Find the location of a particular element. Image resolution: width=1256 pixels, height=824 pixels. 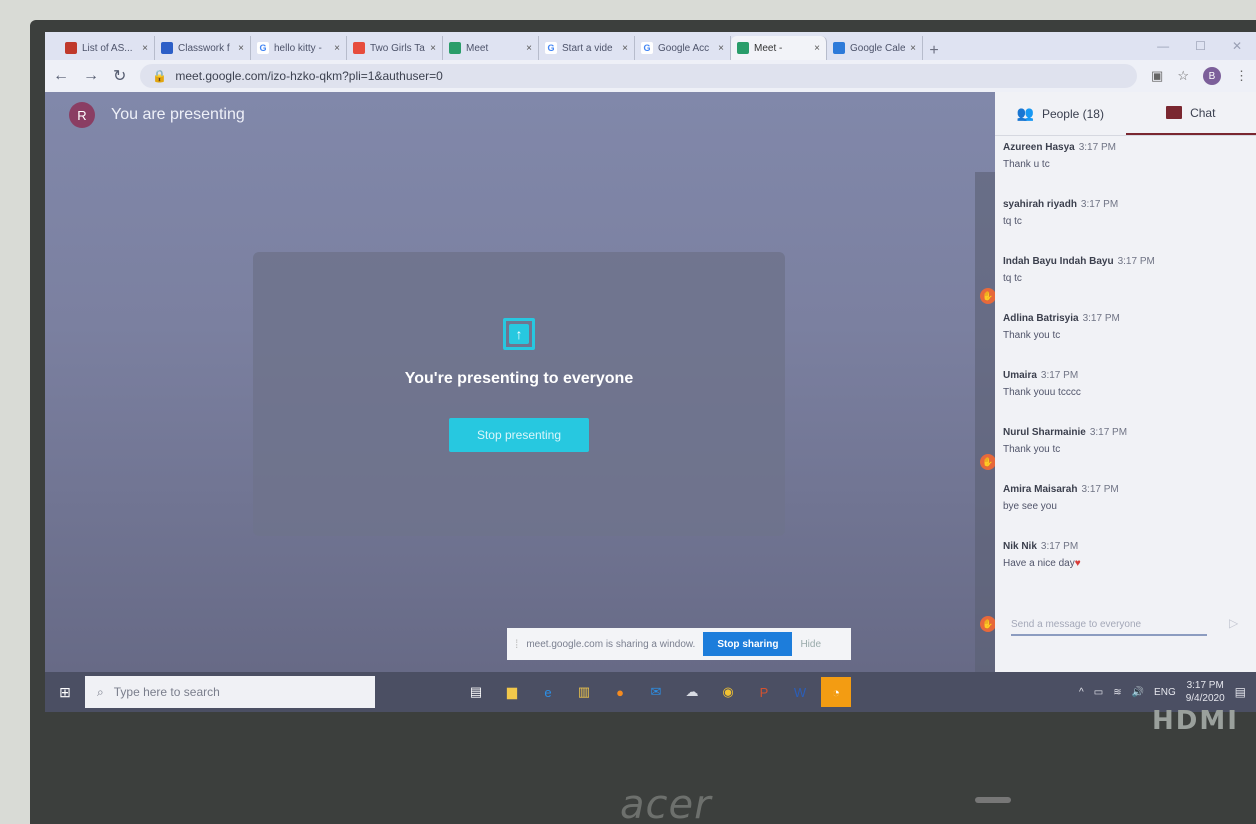

panel-tabs: 👥 People (18) Chat is located at coordinates (1125, 114).